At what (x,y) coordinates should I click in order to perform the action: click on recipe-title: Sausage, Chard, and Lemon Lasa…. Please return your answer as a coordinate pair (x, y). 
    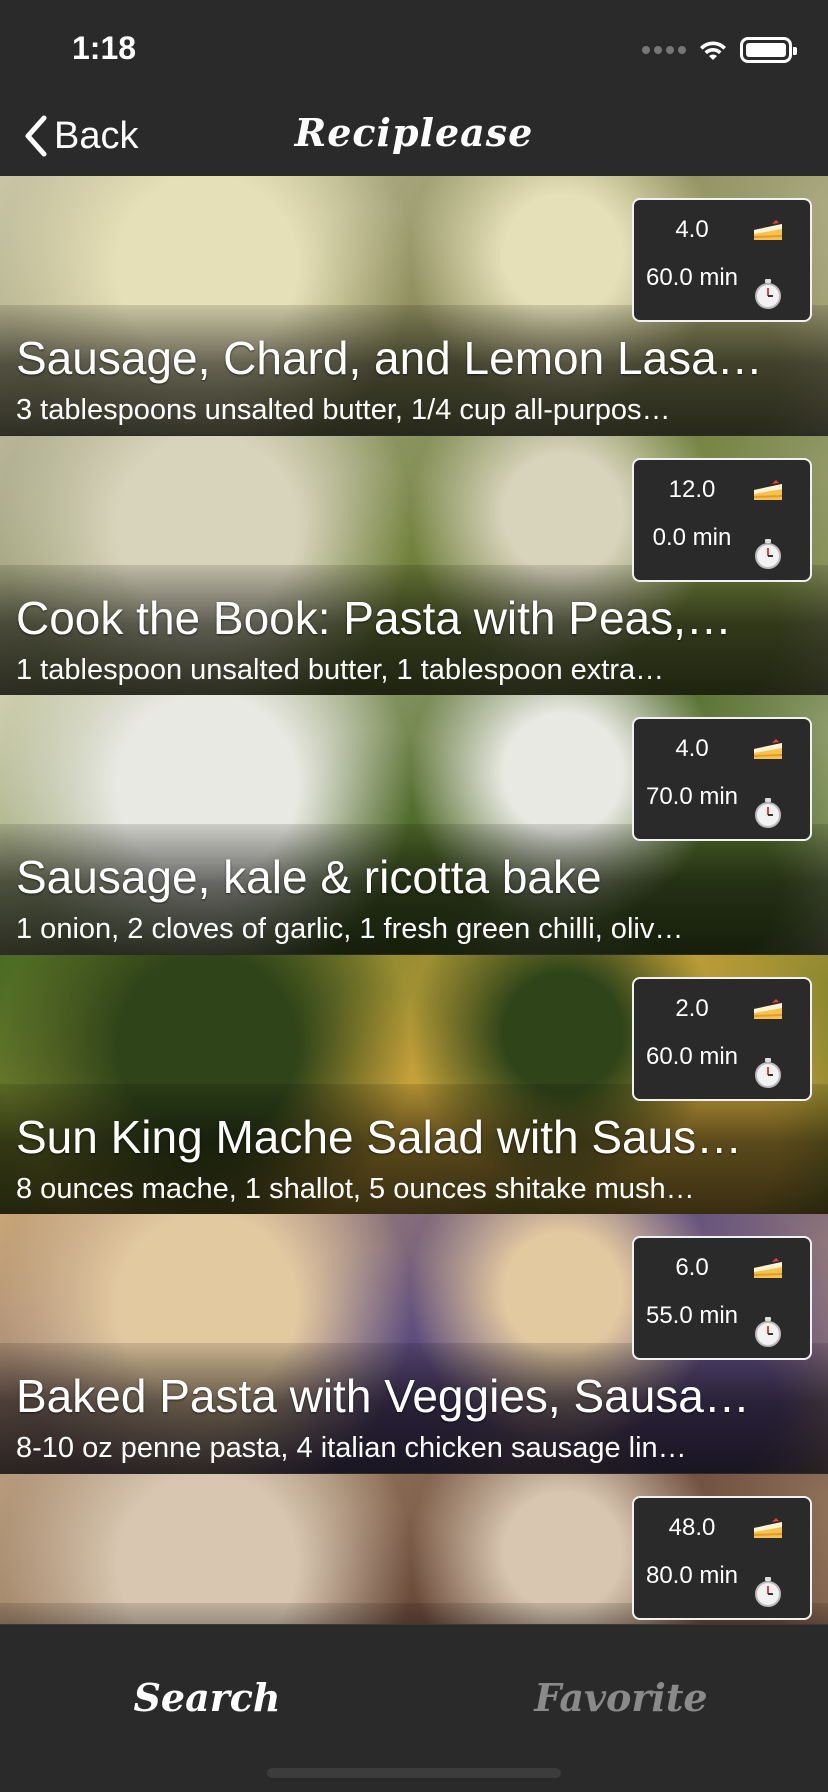
    Looking at the image, I should click on (389, 358).